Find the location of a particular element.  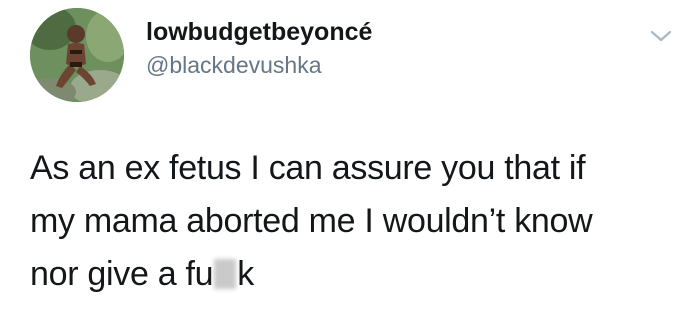

tweet-menu-button is located at coordinates (661, 36).